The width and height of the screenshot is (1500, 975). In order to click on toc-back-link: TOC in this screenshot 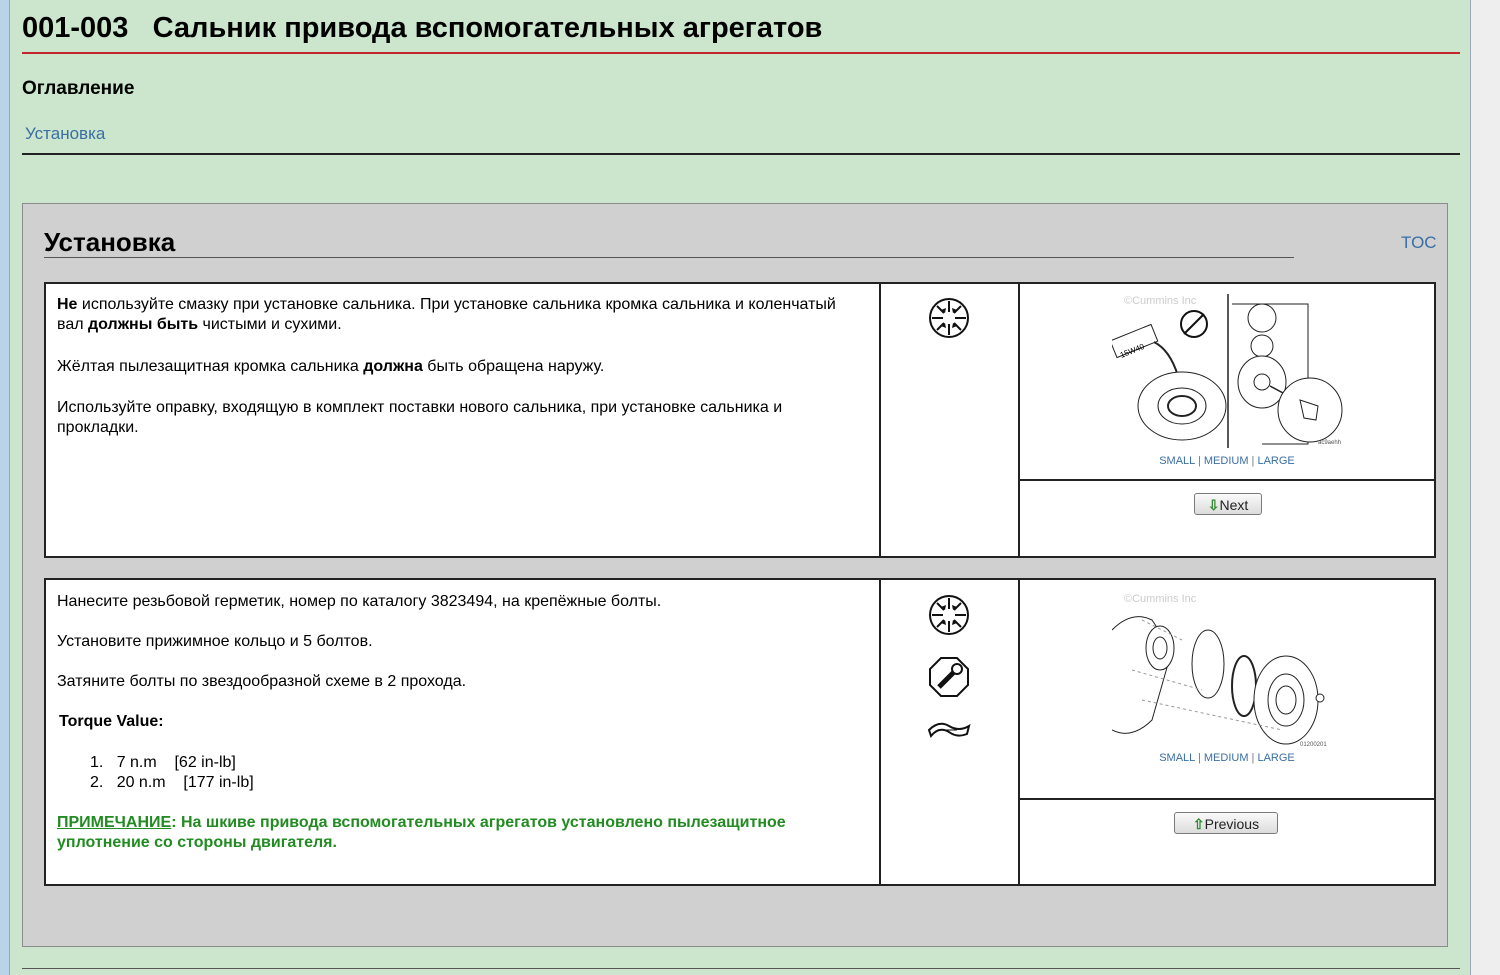, I will do `click(1419, 243)`.